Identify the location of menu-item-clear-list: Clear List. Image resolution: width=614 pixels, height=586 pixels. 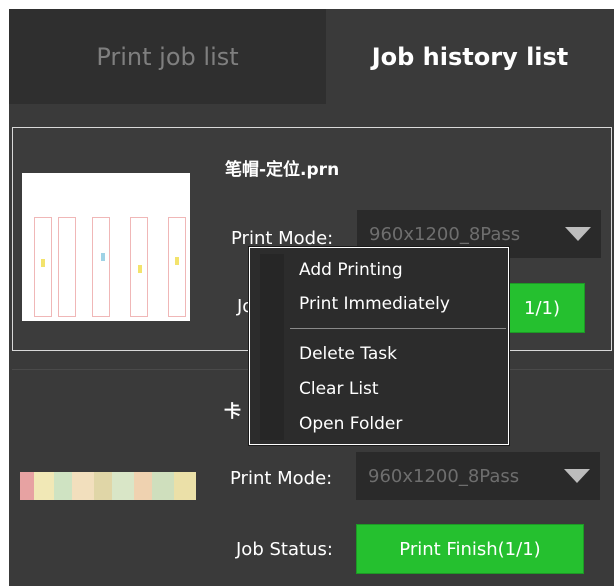
(339, 389).